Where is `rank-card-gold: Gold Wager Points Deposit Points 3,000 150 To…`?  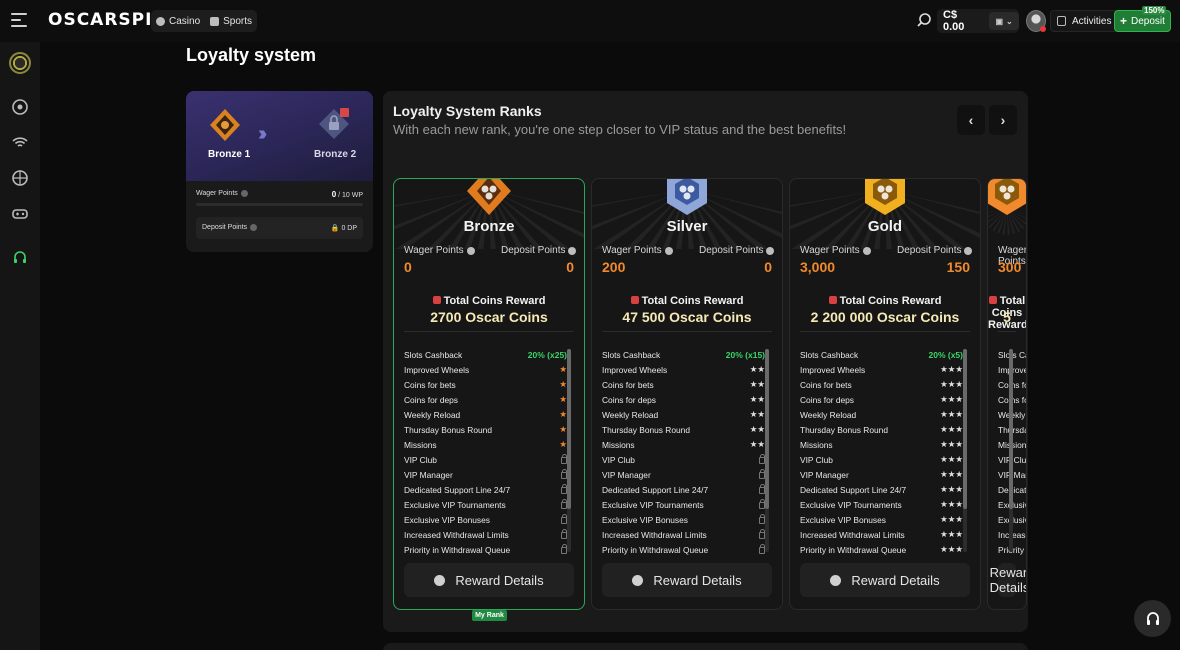 rank-card-gold: Gold Wager Points Deposit Points 3,000 150 To… is located at coordinates (885, 394).